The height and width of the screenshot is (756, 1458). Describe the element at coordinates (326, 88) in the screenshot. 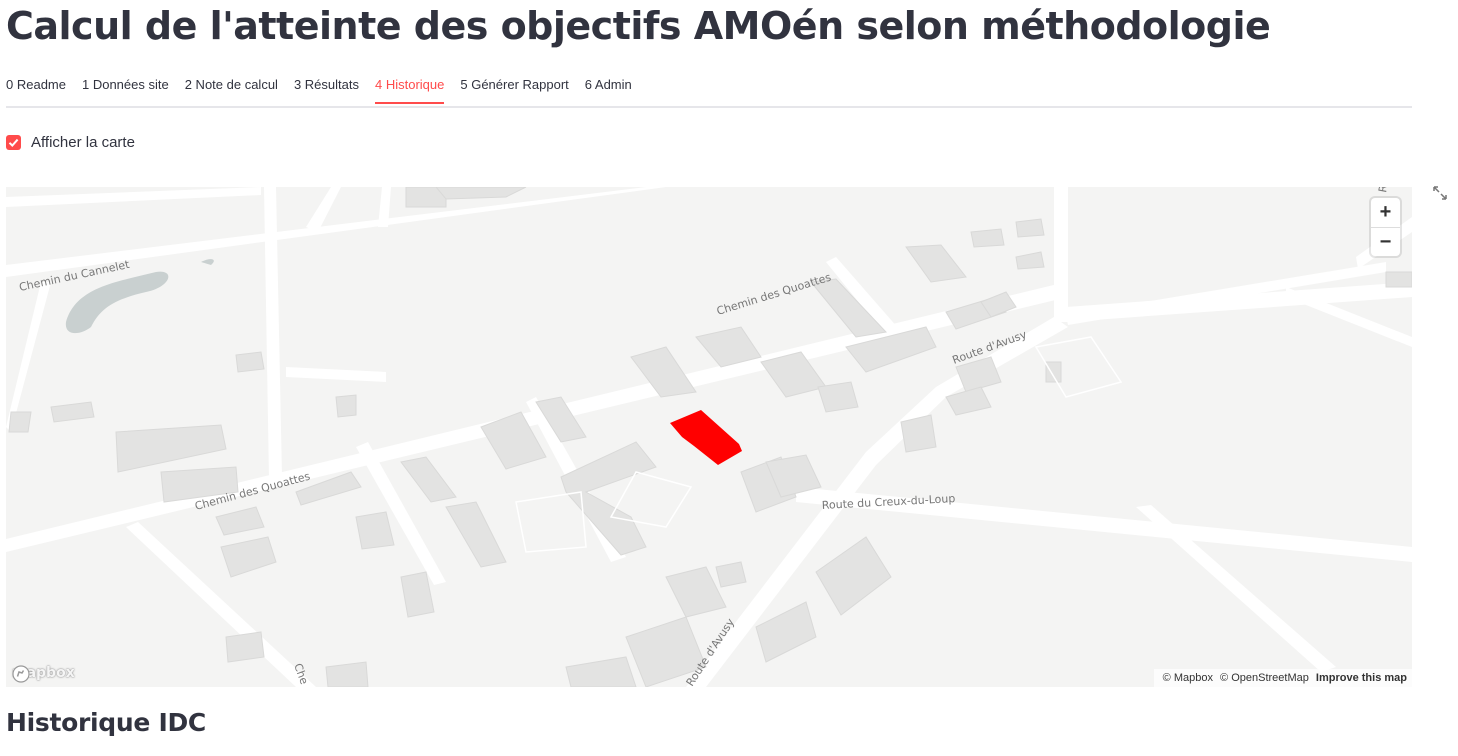

I see `tab-resultats: 3 Résultats` at that location.